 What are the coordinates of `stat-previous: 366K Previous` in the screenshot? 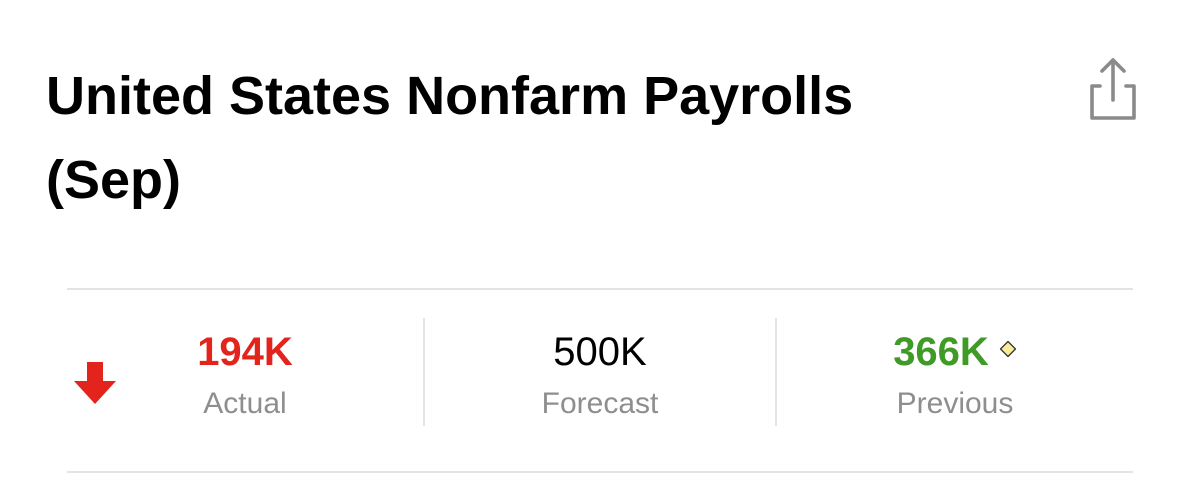 It's located at (955, 374).